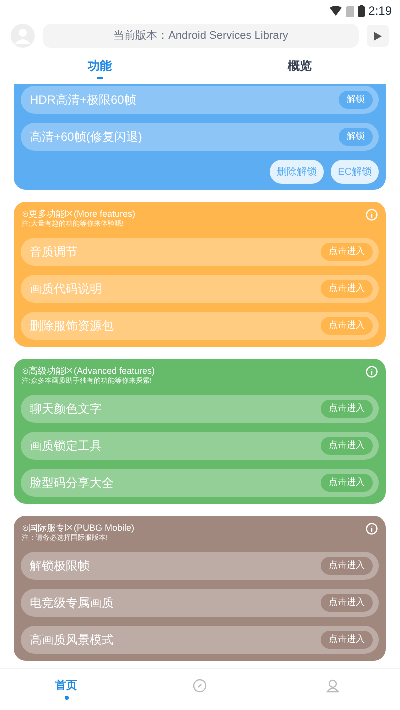 The image size is (400, 710). What do you see at coordinates (86, 137) in the screenshot?
I see `row-label: 高清+60帧(修复闪退)` at bounding box center [86, 137].